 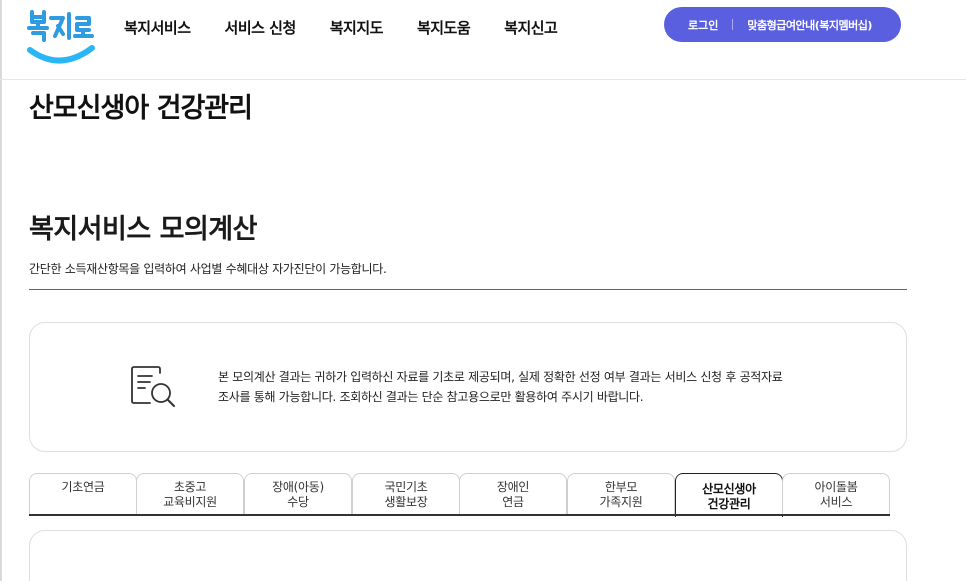 I want to click on nav-welfare-map: 복지지도, so click(x=357, y=27).